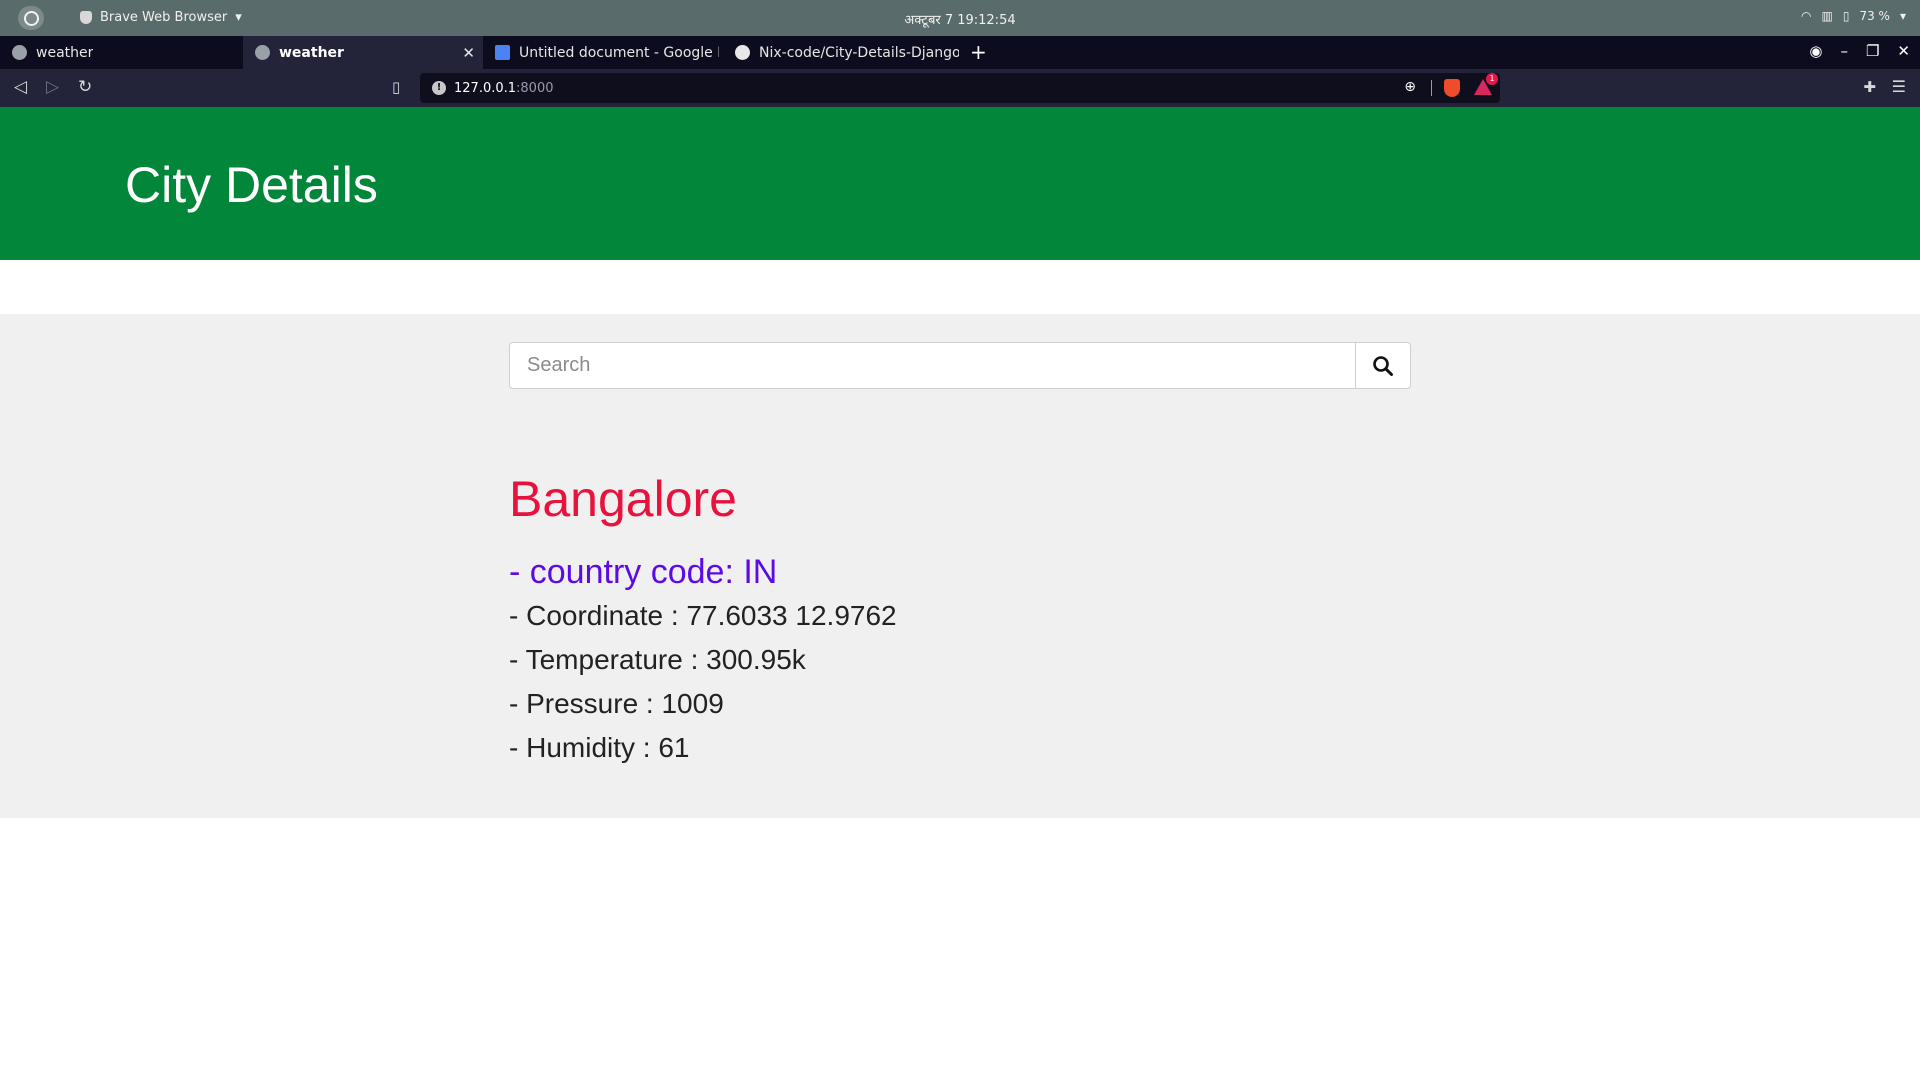  Describe the element at coordinates (932, 365) in the screenshot. I see `search-input` at that location.